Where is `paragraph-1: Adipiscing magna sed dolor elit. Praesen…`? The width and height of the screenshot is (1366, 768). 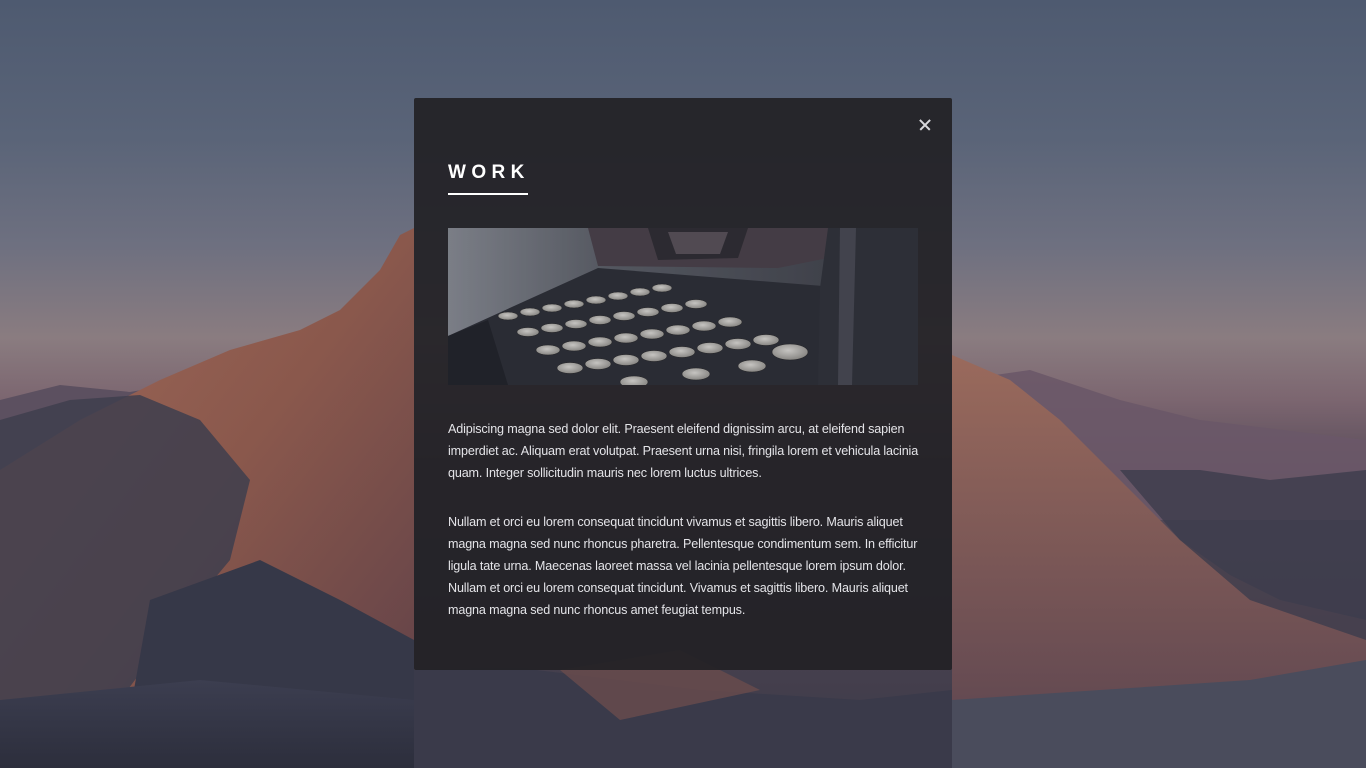 paragraph-1: Adipiscing magna sed dolor elit. Praesen… is located at coordinates (683, 451).